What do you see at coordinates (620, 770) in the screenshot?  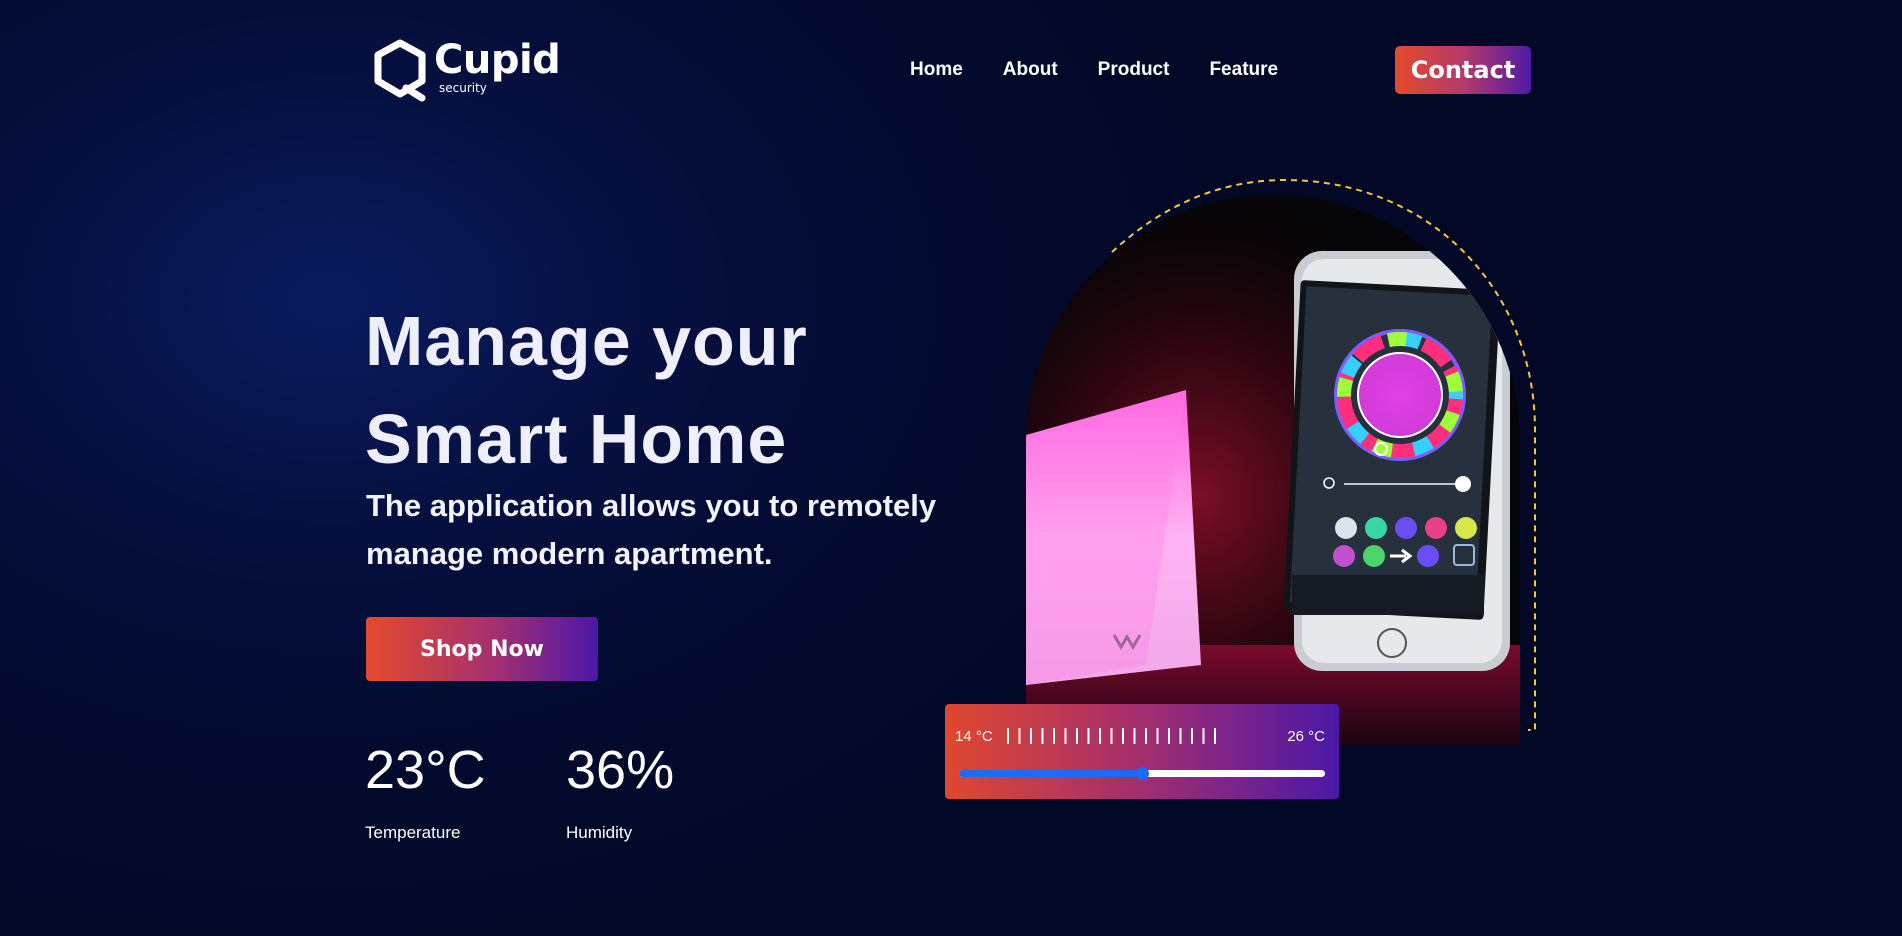 I see `humidity-value: 36%` at bounding box center [620, 770].